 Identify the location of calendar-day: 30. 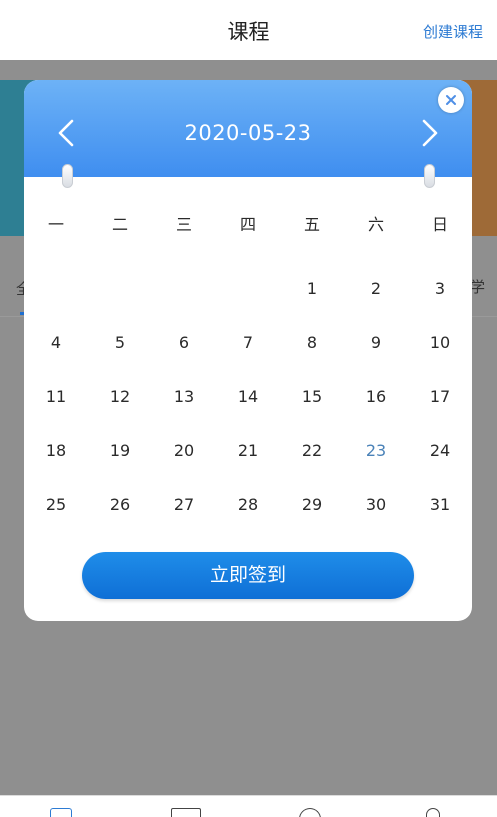
(376, 505).